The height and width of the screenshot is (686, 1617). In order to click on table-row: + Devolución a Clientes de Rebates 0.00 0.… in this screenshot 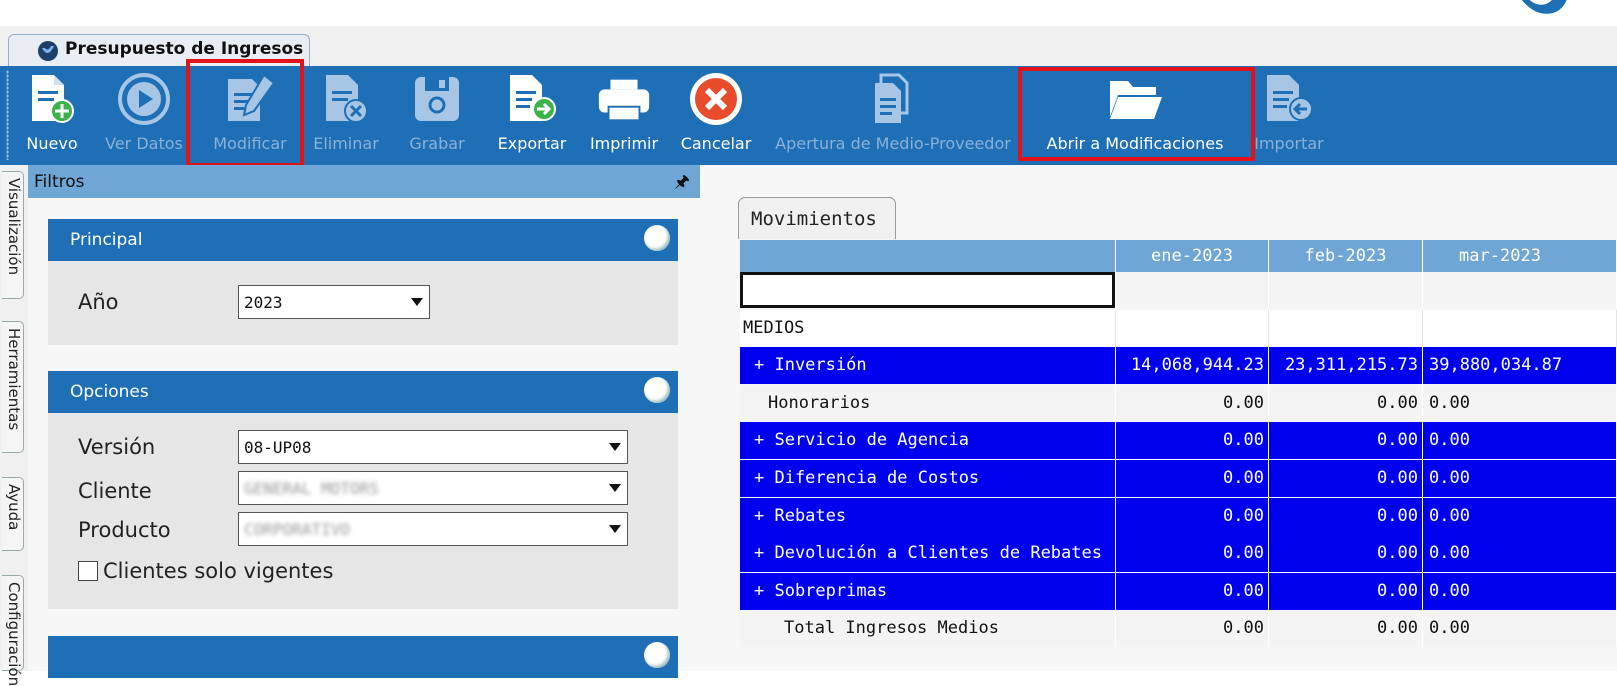, I will do `click(1178, 554)`.